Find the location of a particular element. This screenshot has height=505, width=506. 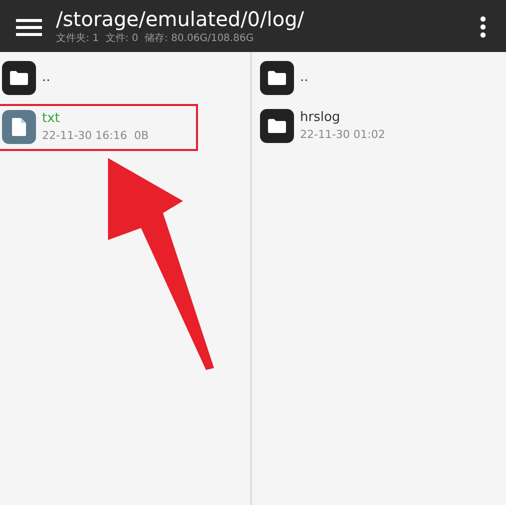

path-title: /storage/emulated/0/log/ is located at coordinates (180, 18).